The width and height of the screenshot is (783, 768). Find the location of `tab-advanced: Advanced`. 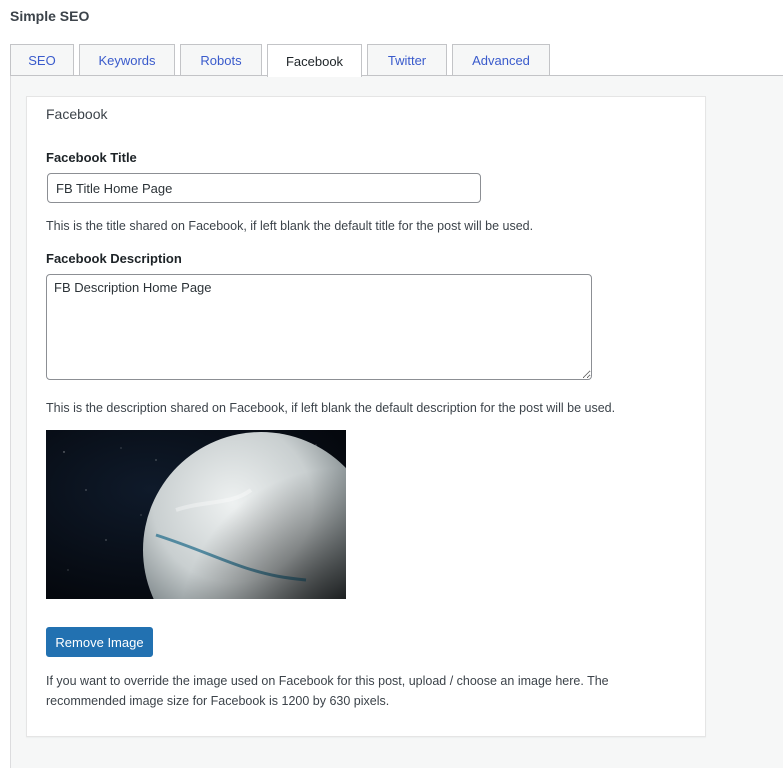

tab-advanced: Advanced is located at coordinates (501, 60).